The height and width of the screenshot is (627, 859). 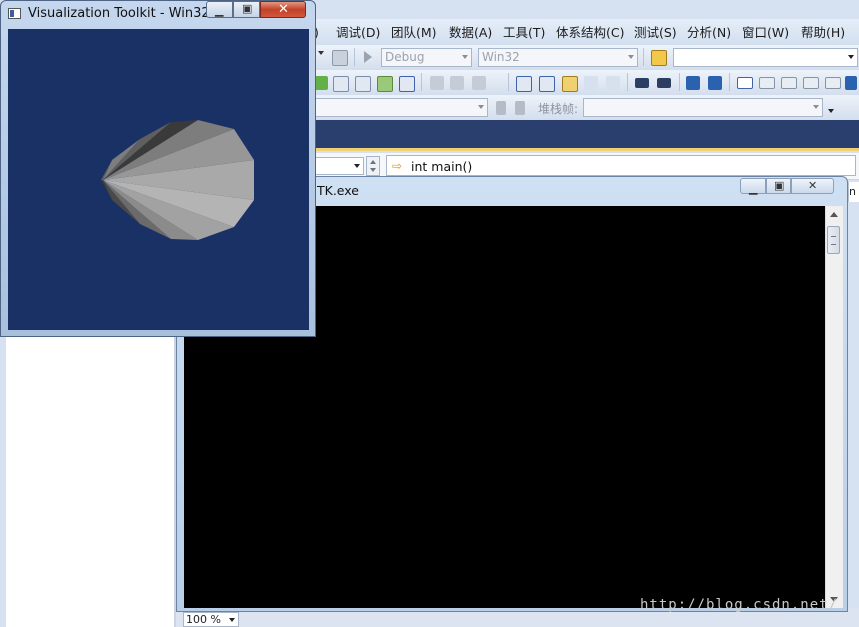 I want to click on vtk-close-button: ✕, so click(x=283, y=9).